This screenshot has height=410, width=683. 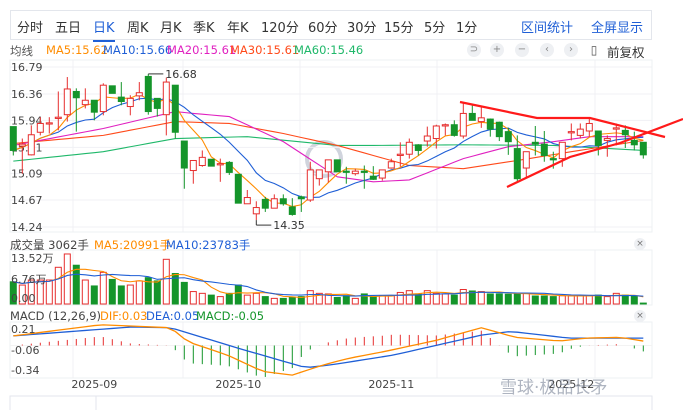 What do you see at coordinates (640, 316) in the screenshot?
I see `close-macd-icon: ×` at bounding box center [640, 316].